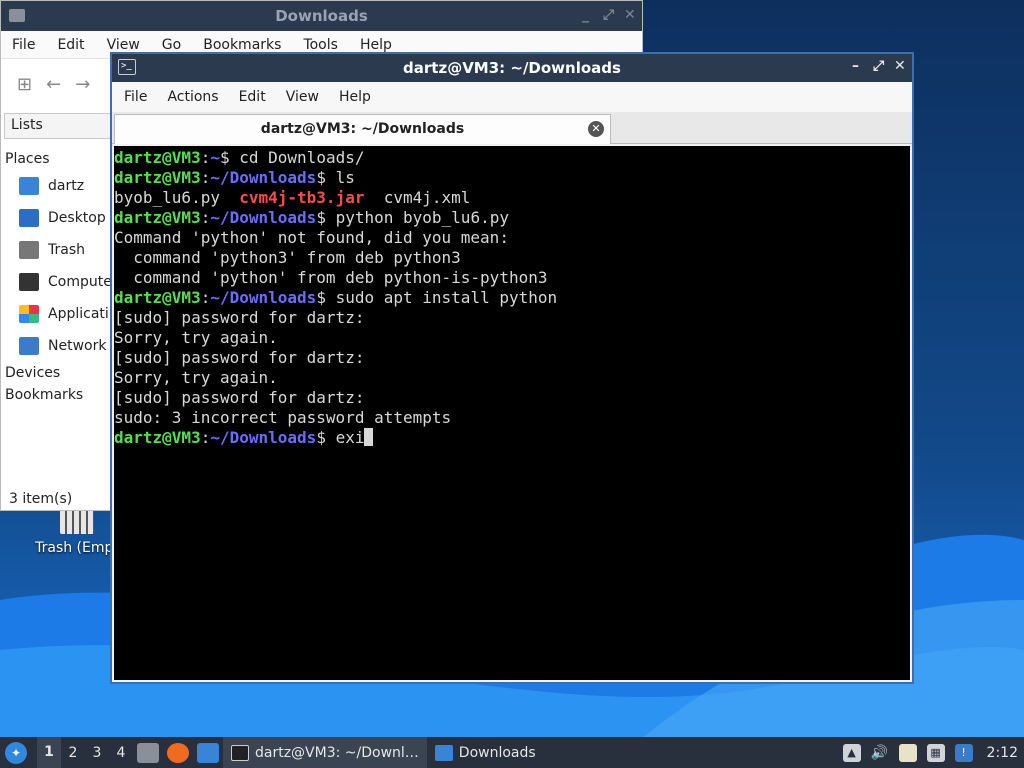 The height and width of the screenshot is (768, 1024). What do you see at coordinates (29, 346) in the screenshot?
I see `network-icon` at bounding box center [29, 346].